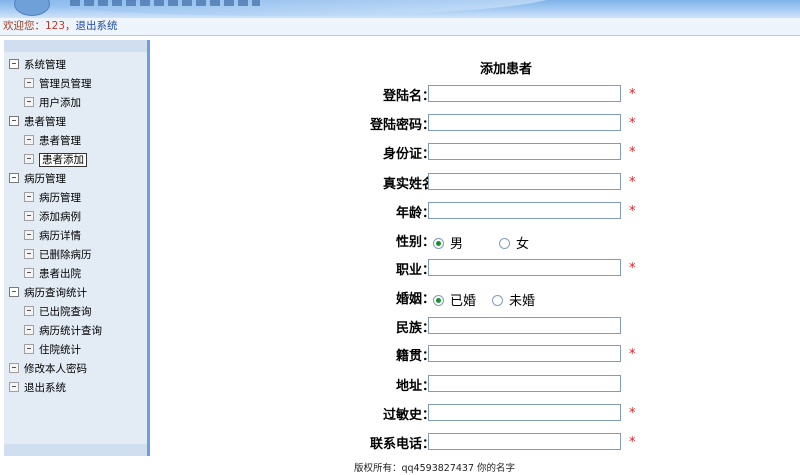  I want to click on sidebar-item-change-password: 修改本人密码, so click(48, 369).